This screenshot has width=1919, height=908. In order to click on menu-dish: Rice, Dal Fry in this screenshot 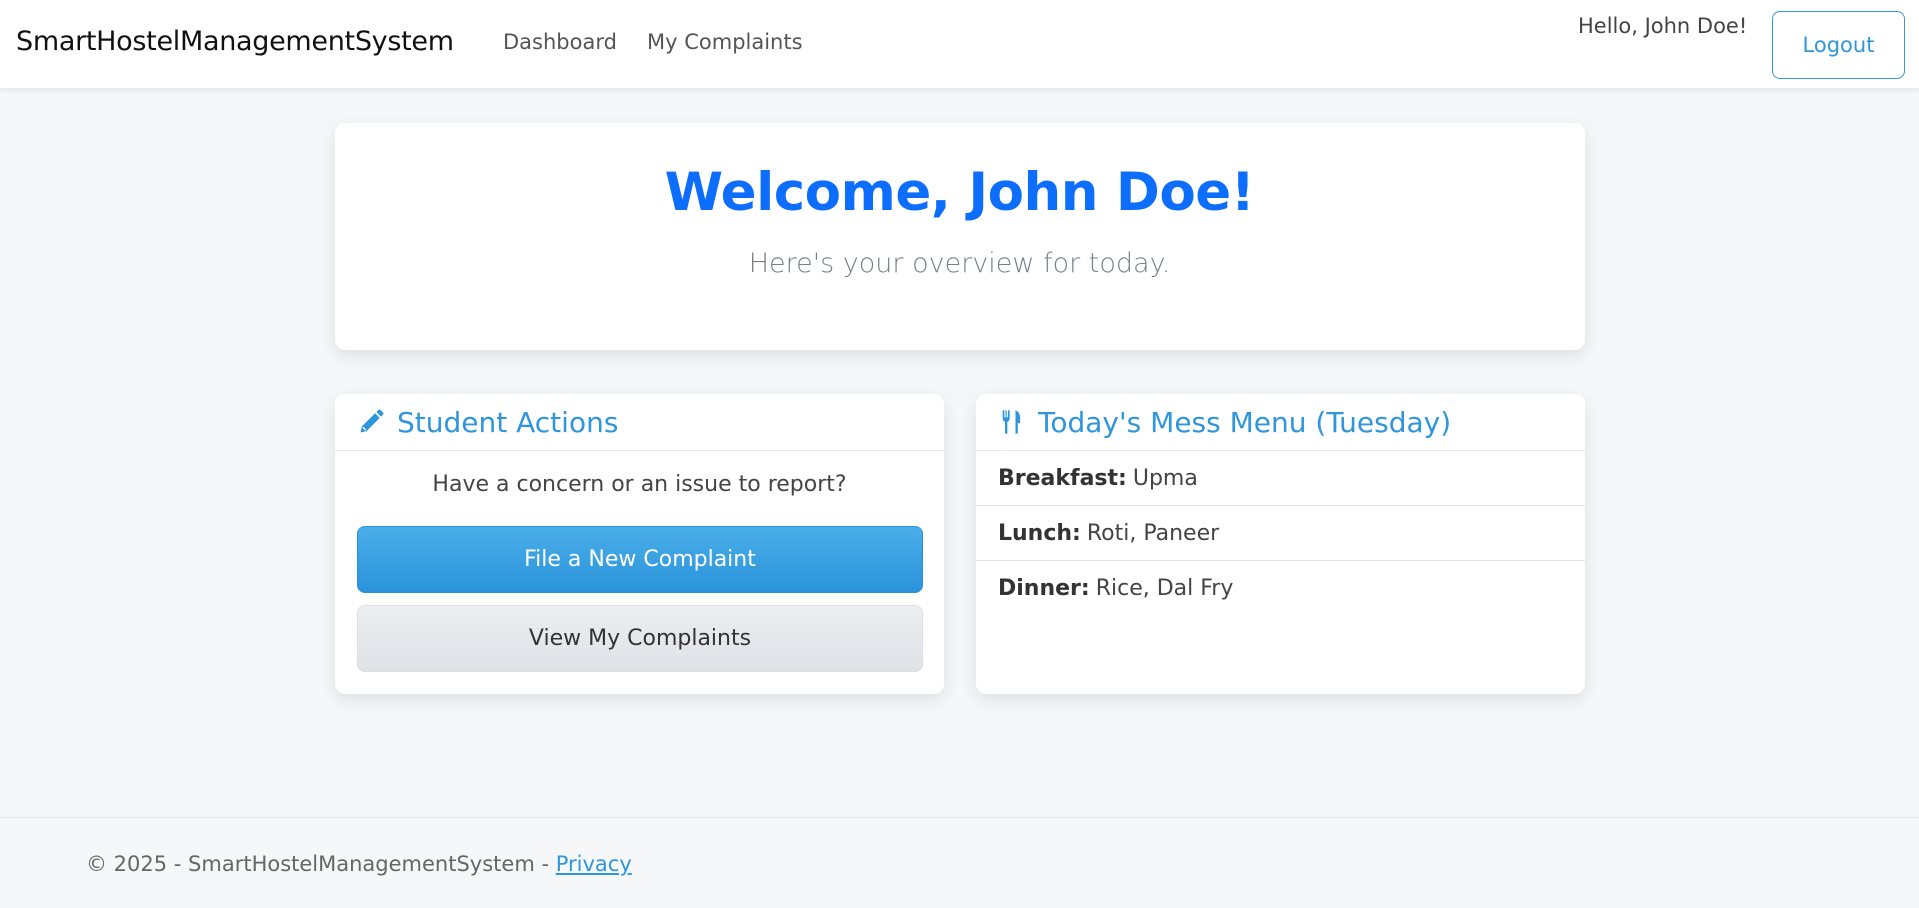, I will do `click(1164, 588)`.